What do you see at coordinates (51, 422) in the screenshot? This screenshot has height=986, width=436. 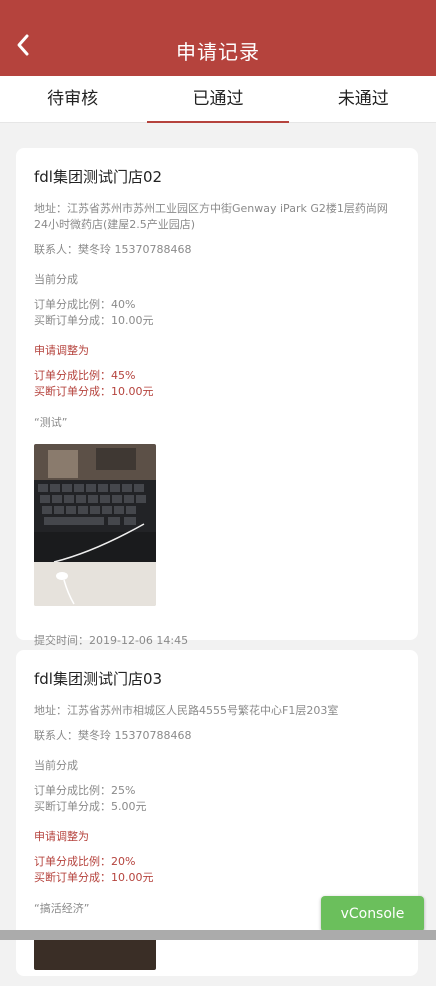 I see `remark: “测试”` at bounding box center [51, 422].